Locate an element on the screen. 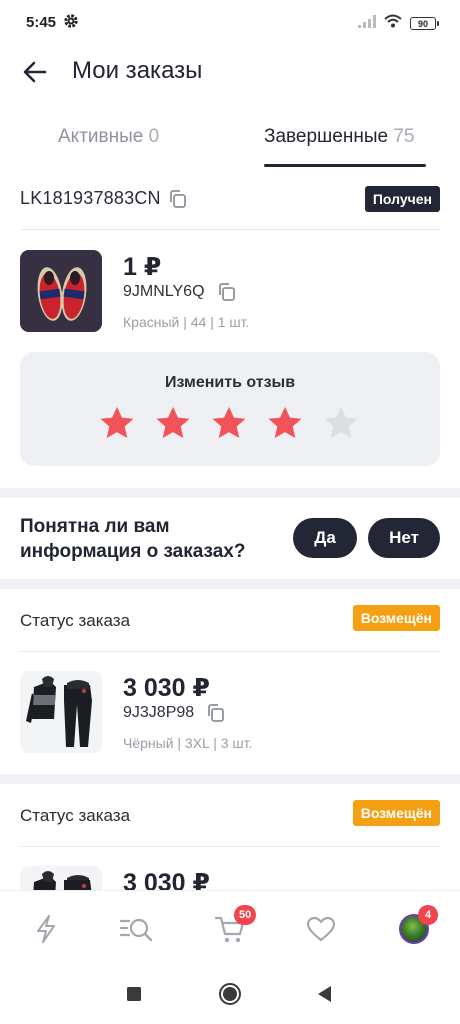 Image resolution: width=460 pixels, height=1024 pixels. status-indicators: 90 is located at coordinates (398, 23).